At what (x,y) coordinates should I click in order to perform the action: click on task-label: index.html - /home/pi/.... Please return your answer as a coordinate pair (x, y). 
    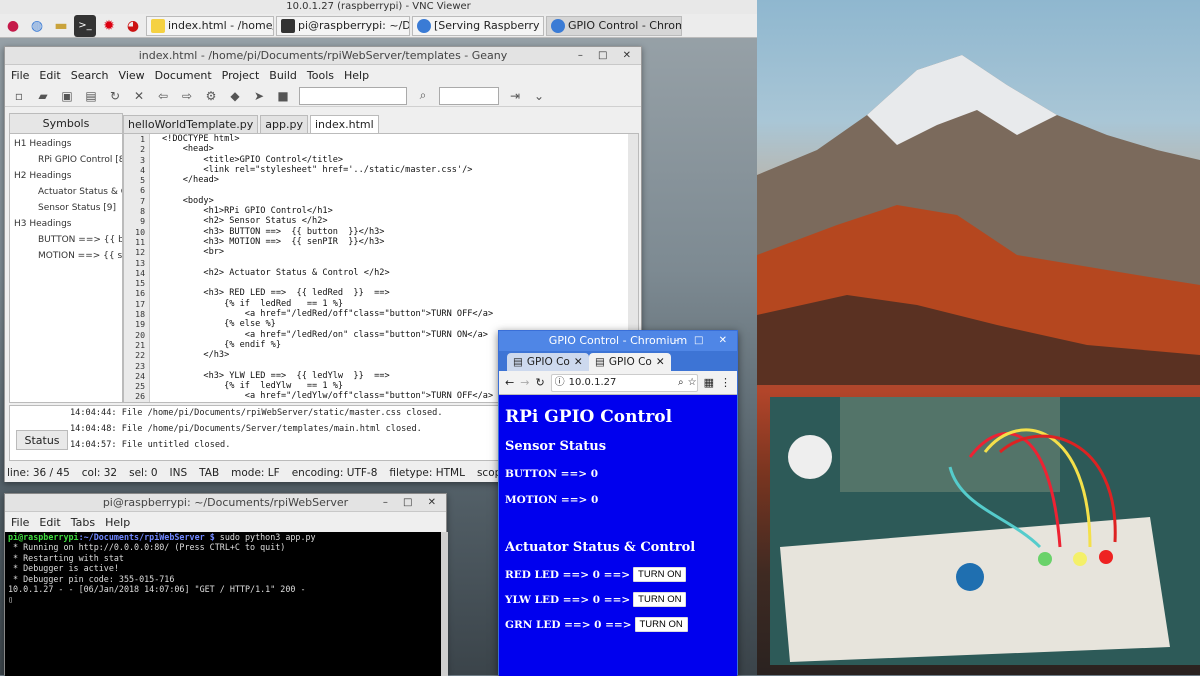
    Looking at the image, I should click on (221, 25).